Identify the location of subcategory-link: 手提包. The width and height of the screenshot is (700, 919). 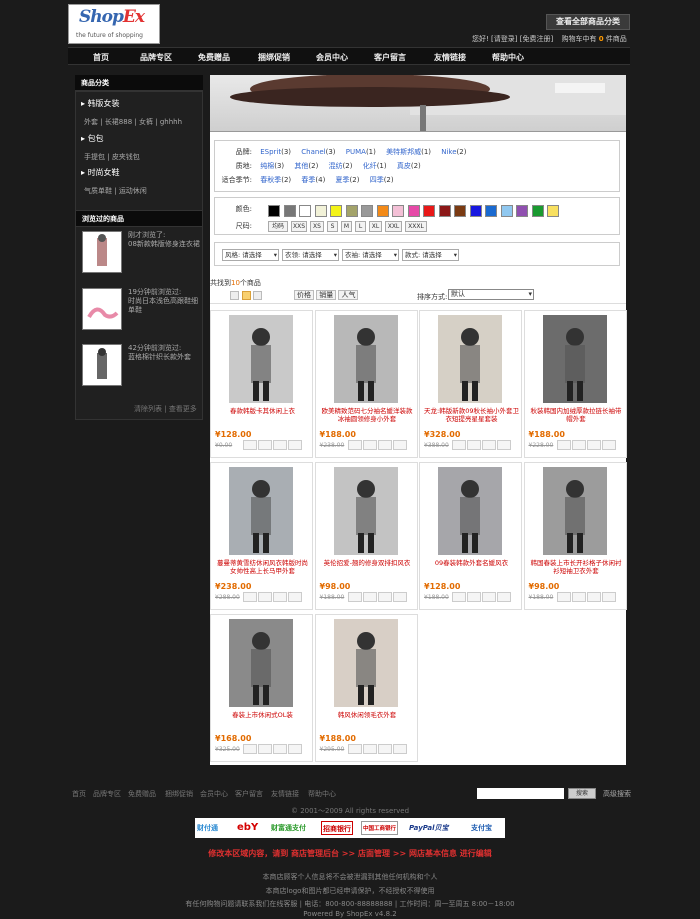
(94, 157).